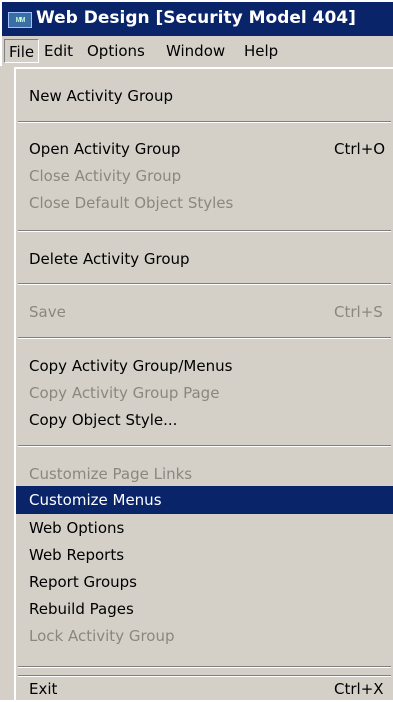  I want to click on menu-item-delete-activity-group: Delete Activity Group, so click(204, 259).